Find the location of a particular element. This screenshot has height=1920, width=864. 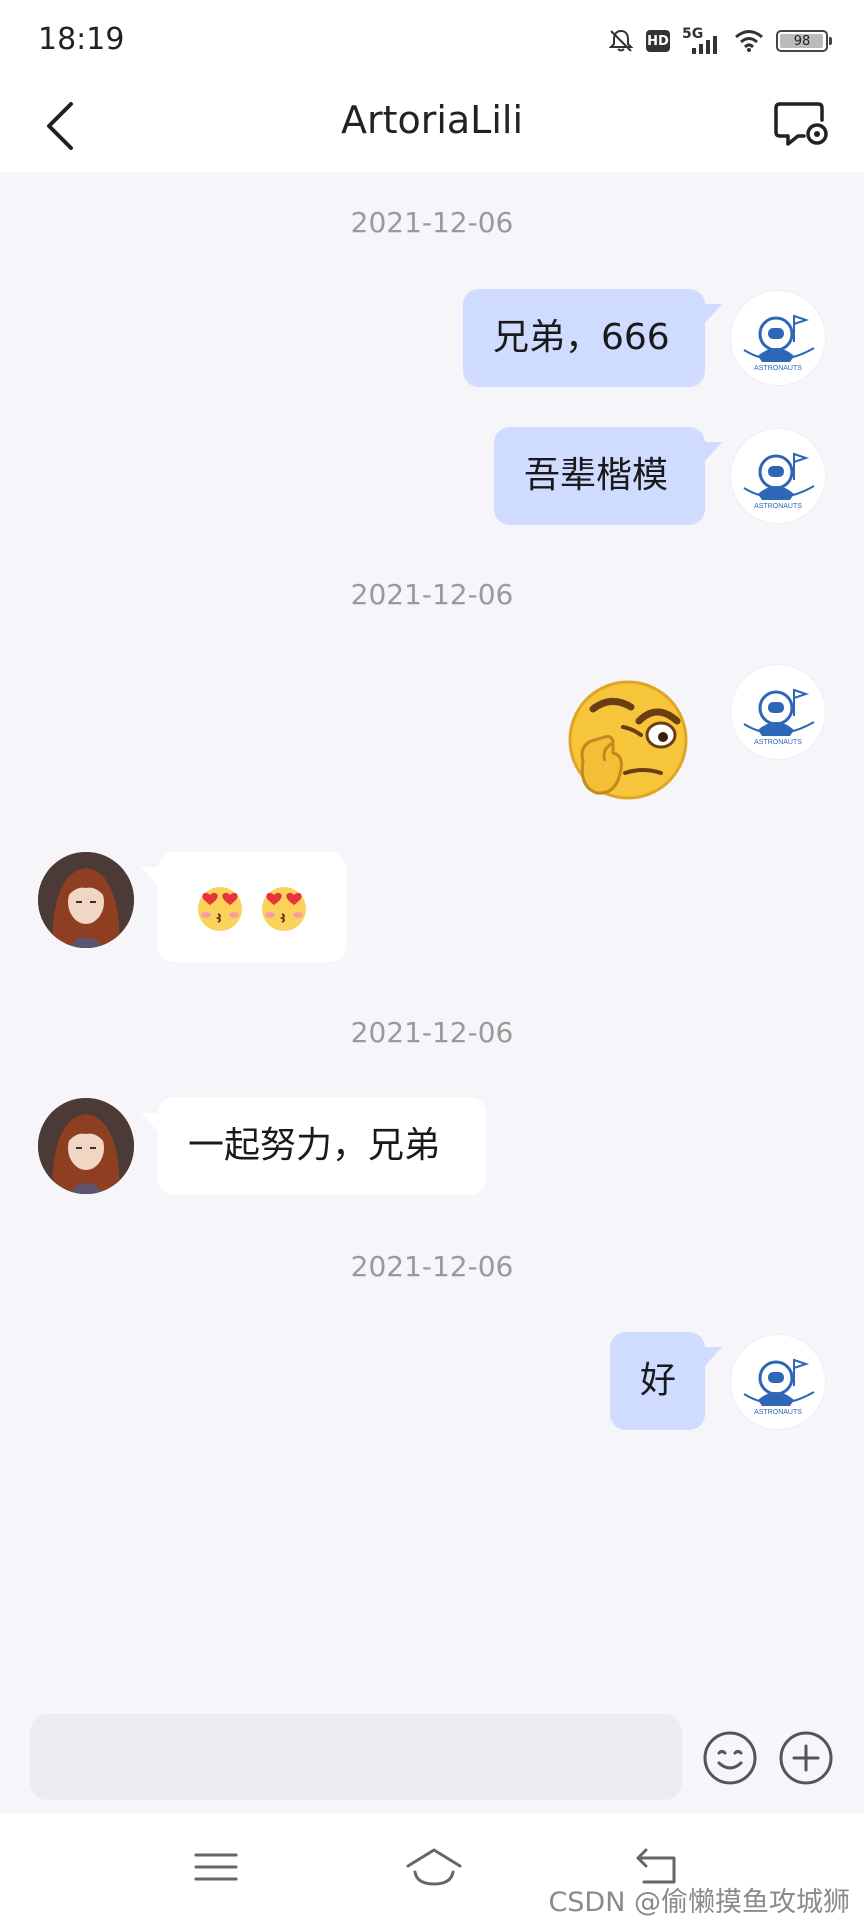

message-input-bar is located at coordinates (432, 1754).